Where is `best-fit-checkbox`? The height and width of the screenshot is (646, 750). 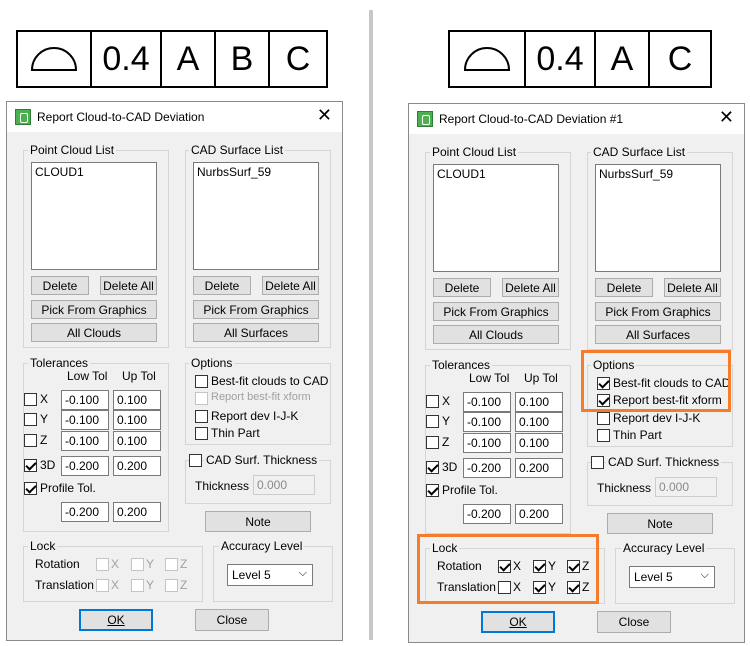 best-fit-checkbox is located at coordinates (201, 381).